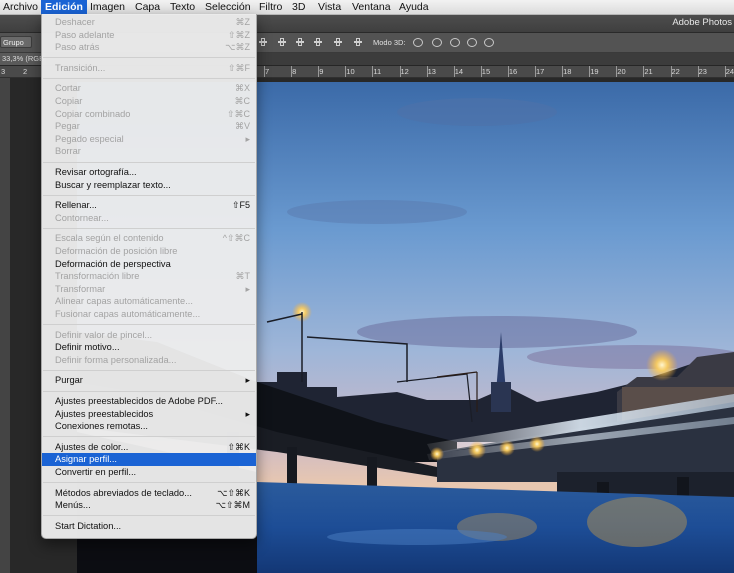 This screenshot has width=734, height=573. Describe the element at coordinates (149, 238) in the screenshot. I see `menu-item-escala-segun-el-contenido: Escala según el contenido ^⇧⌘C` at that location.